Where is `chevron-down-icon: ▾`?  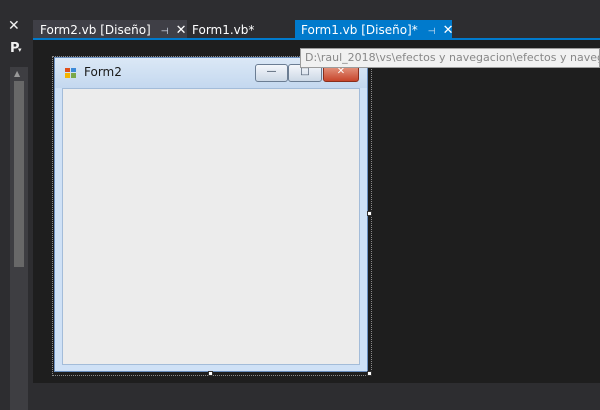
chevron-down-icon: ▾ is located at coordinates (20, 50).